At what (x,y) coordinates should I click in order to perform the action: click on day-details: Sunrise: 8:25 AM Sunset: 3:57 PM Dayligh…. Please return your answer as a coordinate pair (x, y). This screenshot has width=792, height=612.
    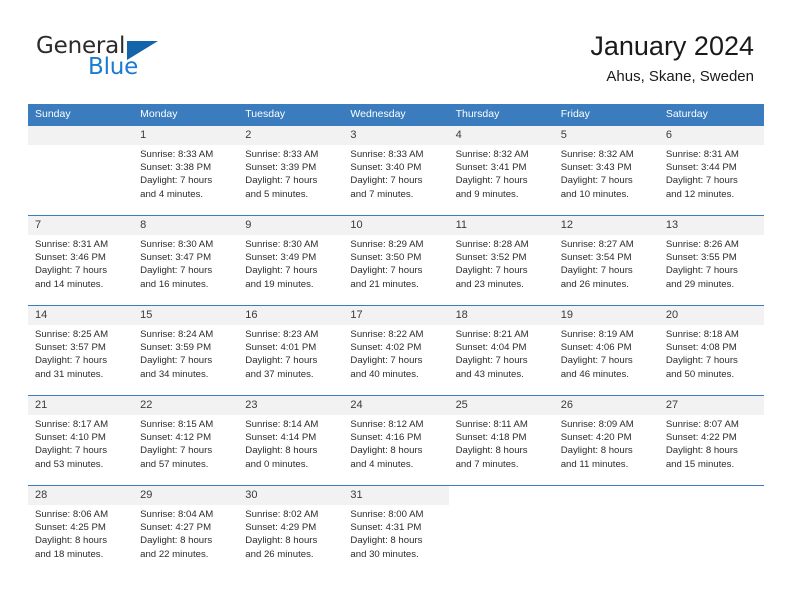
    Looking at the image, I should click on (80, 353).